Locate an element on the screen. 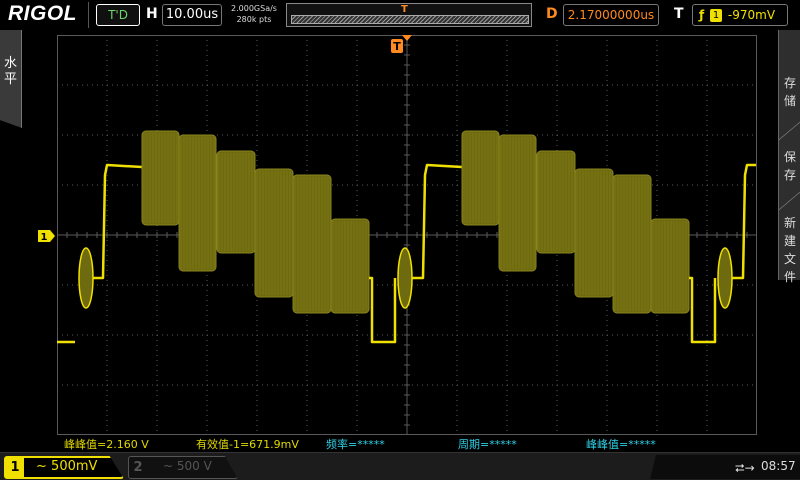  ch1-ground-label: 1 is located at coordinates (44, 237).